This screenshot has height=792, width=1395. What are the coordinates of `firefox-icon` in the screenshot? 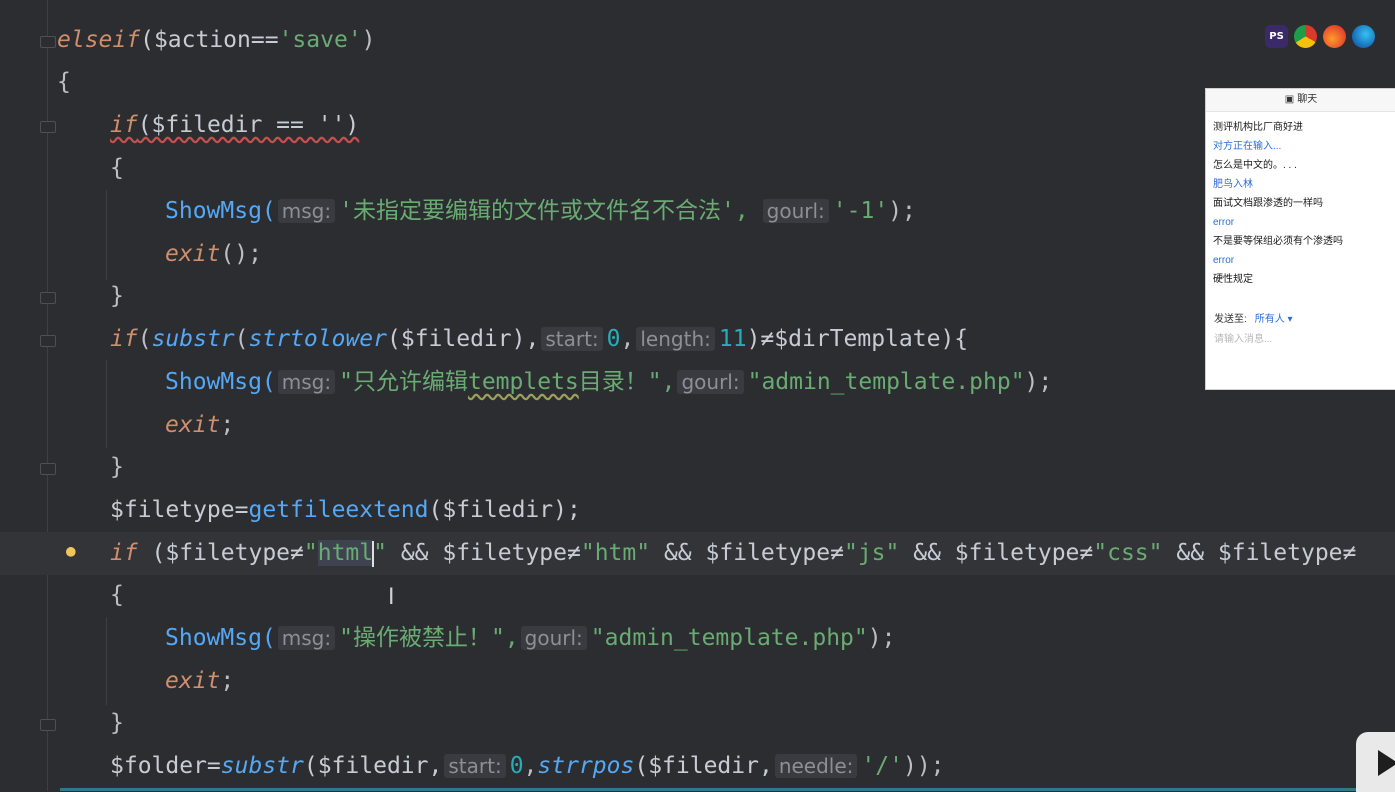 It's located at (1334, 36).